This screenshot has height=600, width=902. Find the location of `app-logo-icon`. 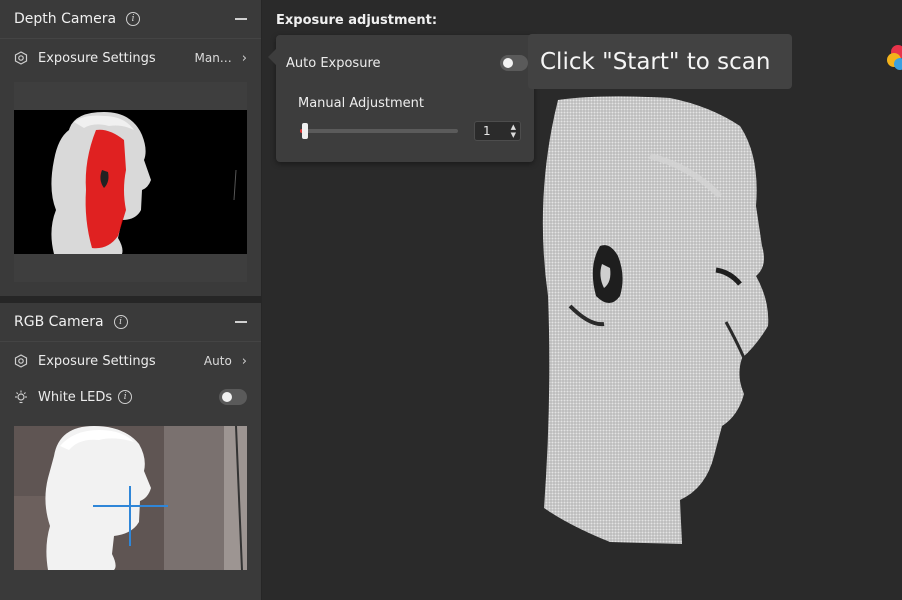

app-logo-icon is located at coordinates (894, 57).